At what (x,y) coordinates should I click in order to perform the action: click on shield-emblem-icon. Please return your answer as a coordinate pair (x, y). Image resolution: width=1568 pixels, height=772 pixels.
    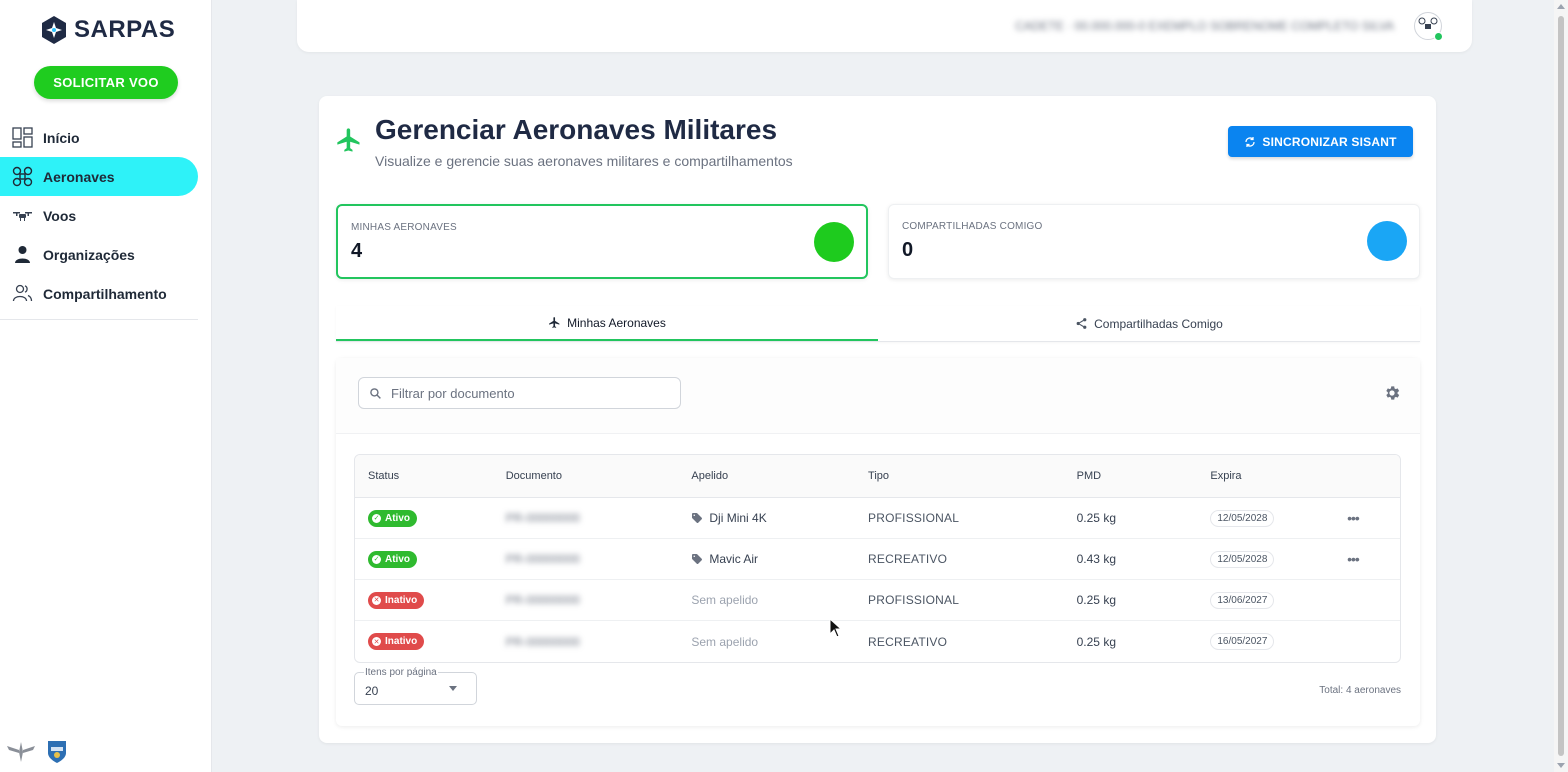
    Looking at the image, I should click on (57, 752).